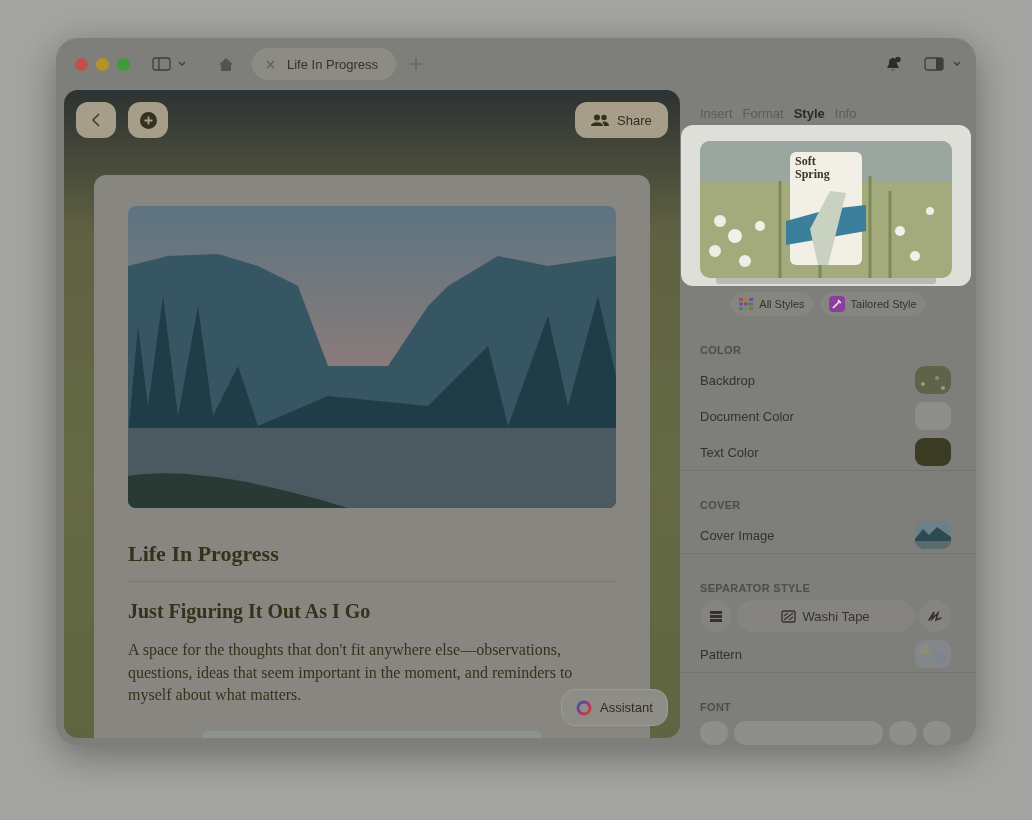 The width and height of the screenshot is (1032, 820). I want to click on add-button, so click(148, 120).